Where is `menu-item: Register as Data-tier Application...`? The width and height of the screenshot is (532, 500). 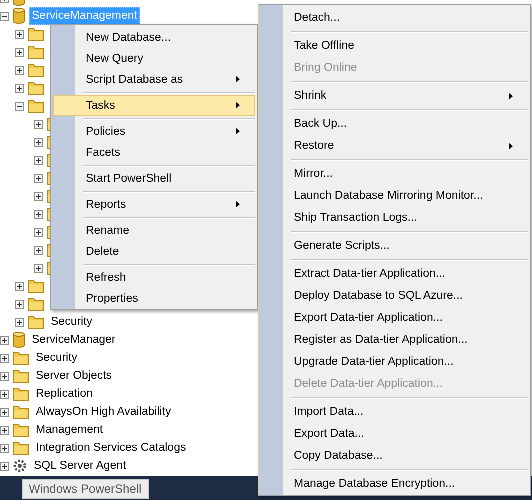
menu-item: Register as Data-tier Application... is located at coordinates (394, 340).